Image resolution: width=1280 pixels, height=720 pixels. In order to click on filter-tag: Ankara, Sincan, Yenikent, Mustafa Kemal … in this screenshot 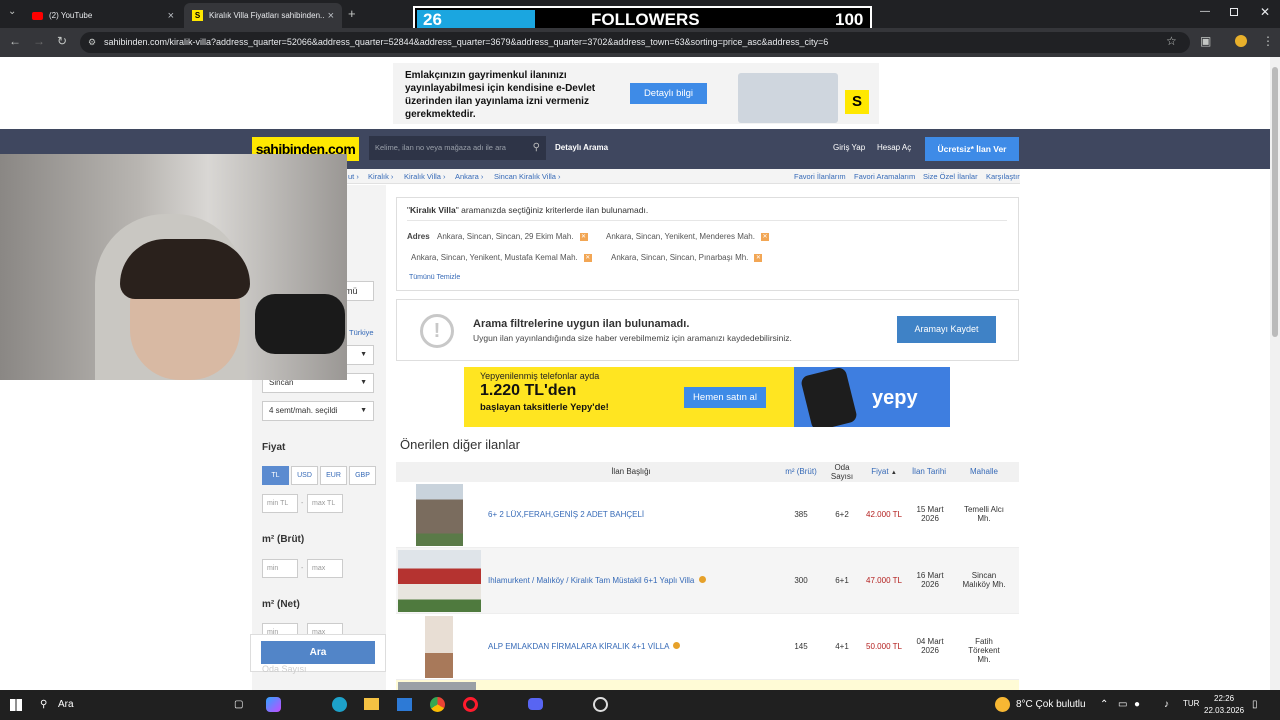, I will do `click(501, 257)`.